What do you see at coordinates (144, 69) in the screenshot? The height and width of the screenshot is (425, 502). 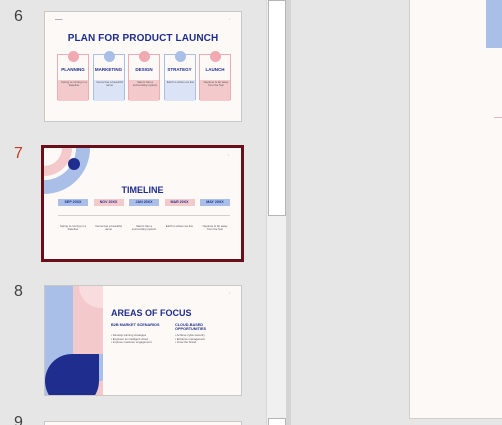 I see `card-label: DESIGN` at bounding box center [144, 69].